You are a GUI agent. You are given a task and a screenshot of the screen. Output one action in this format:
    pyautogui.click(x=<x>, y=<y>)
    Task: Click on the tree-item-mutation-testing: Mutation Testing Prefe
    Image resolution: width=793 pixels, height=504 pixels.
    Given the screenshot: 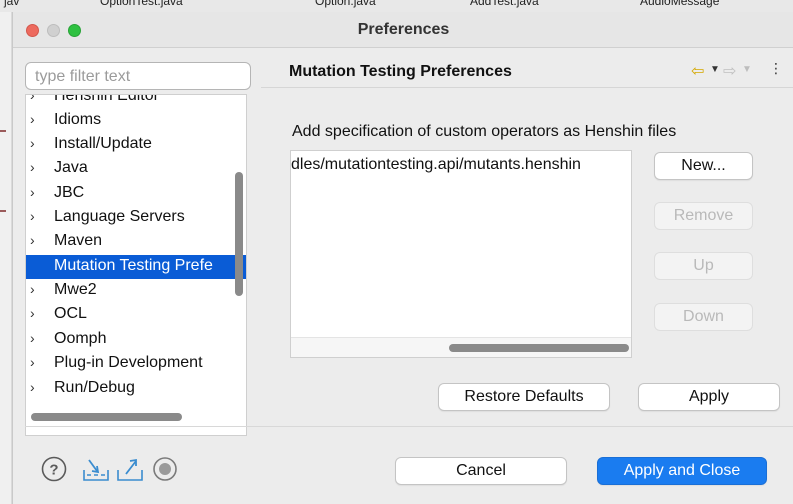 What is the action you would take?
    pyautogui.click(x=136, y=267)
    